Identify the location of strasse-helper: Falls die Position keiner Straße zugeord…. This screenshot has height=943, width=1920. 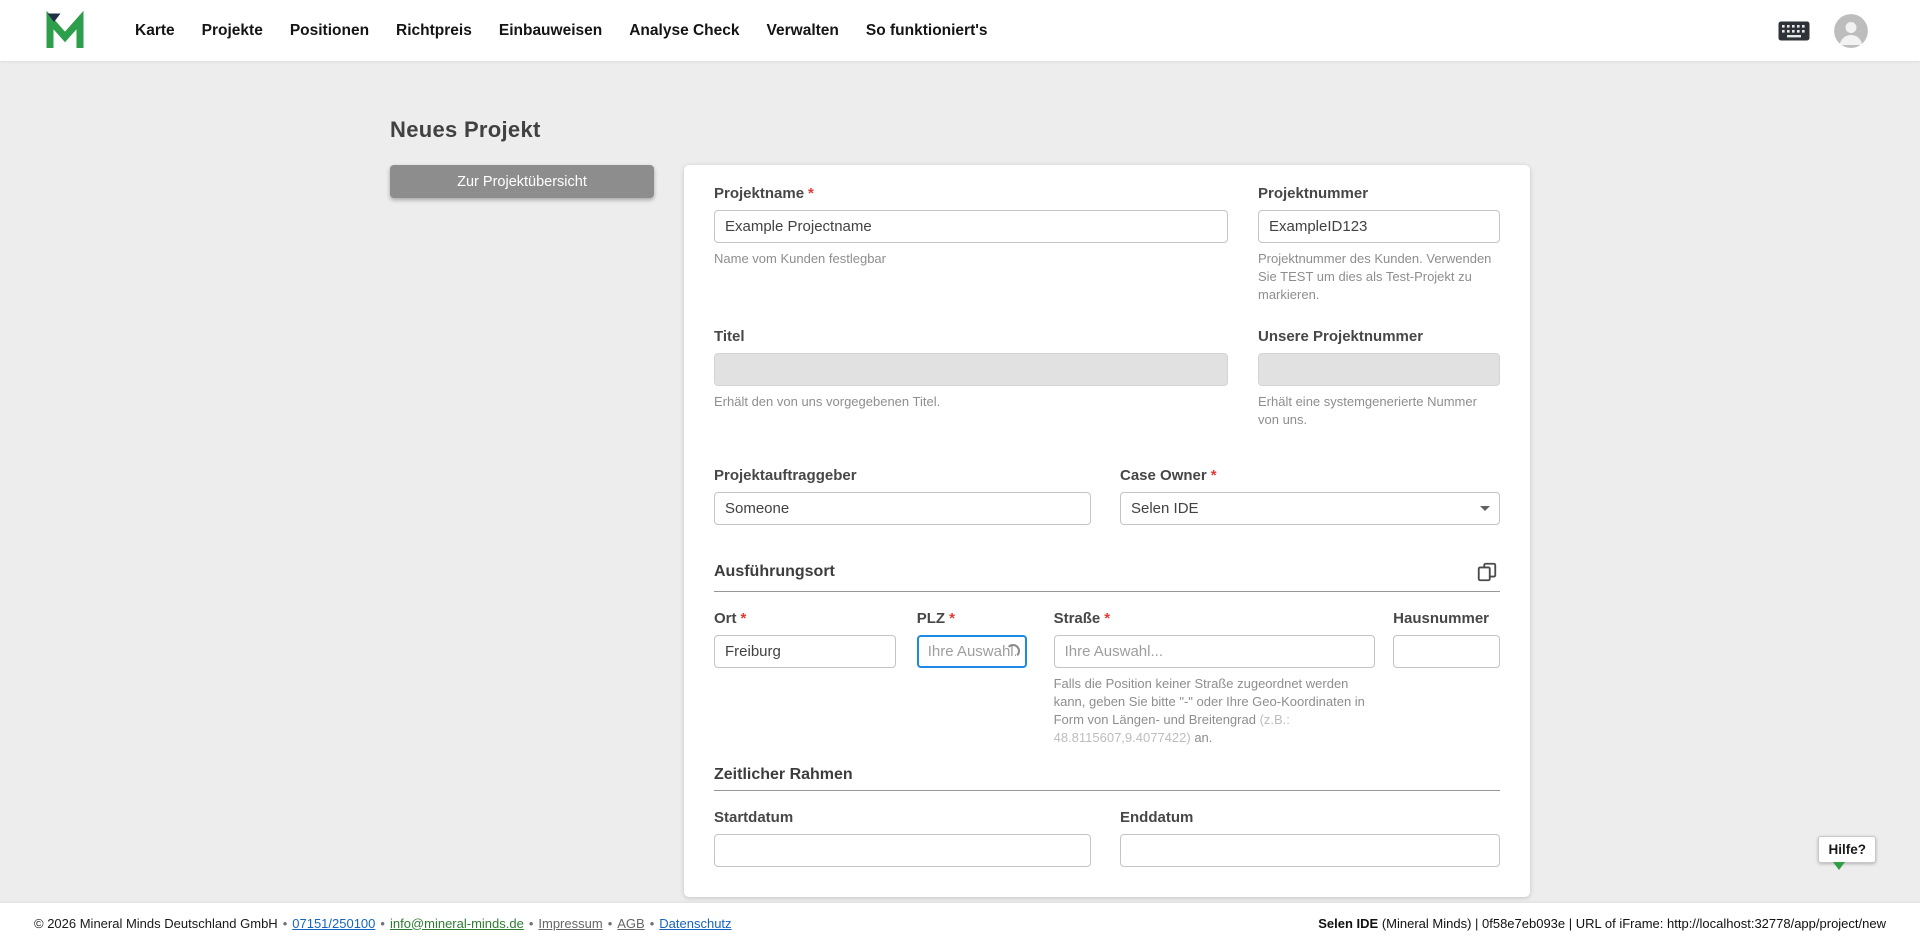
(1215, 711).